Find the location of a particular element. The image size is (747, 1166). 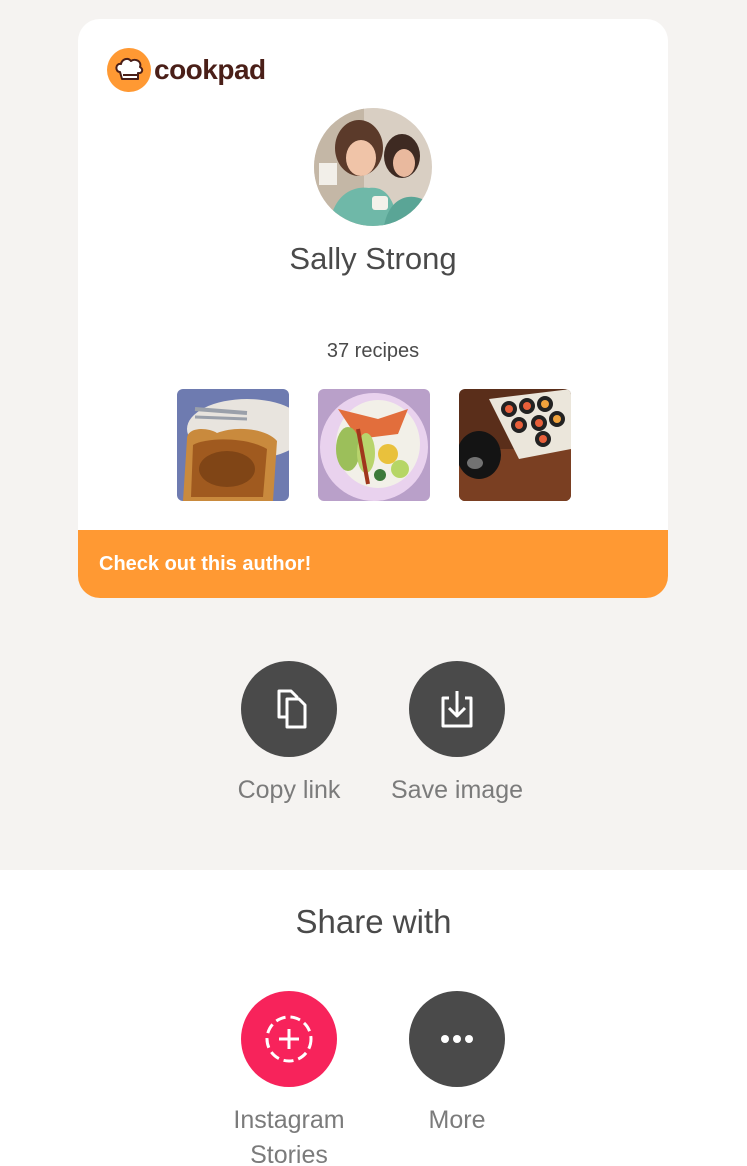

more-dots-icon is located at coordinates (457, 1039).